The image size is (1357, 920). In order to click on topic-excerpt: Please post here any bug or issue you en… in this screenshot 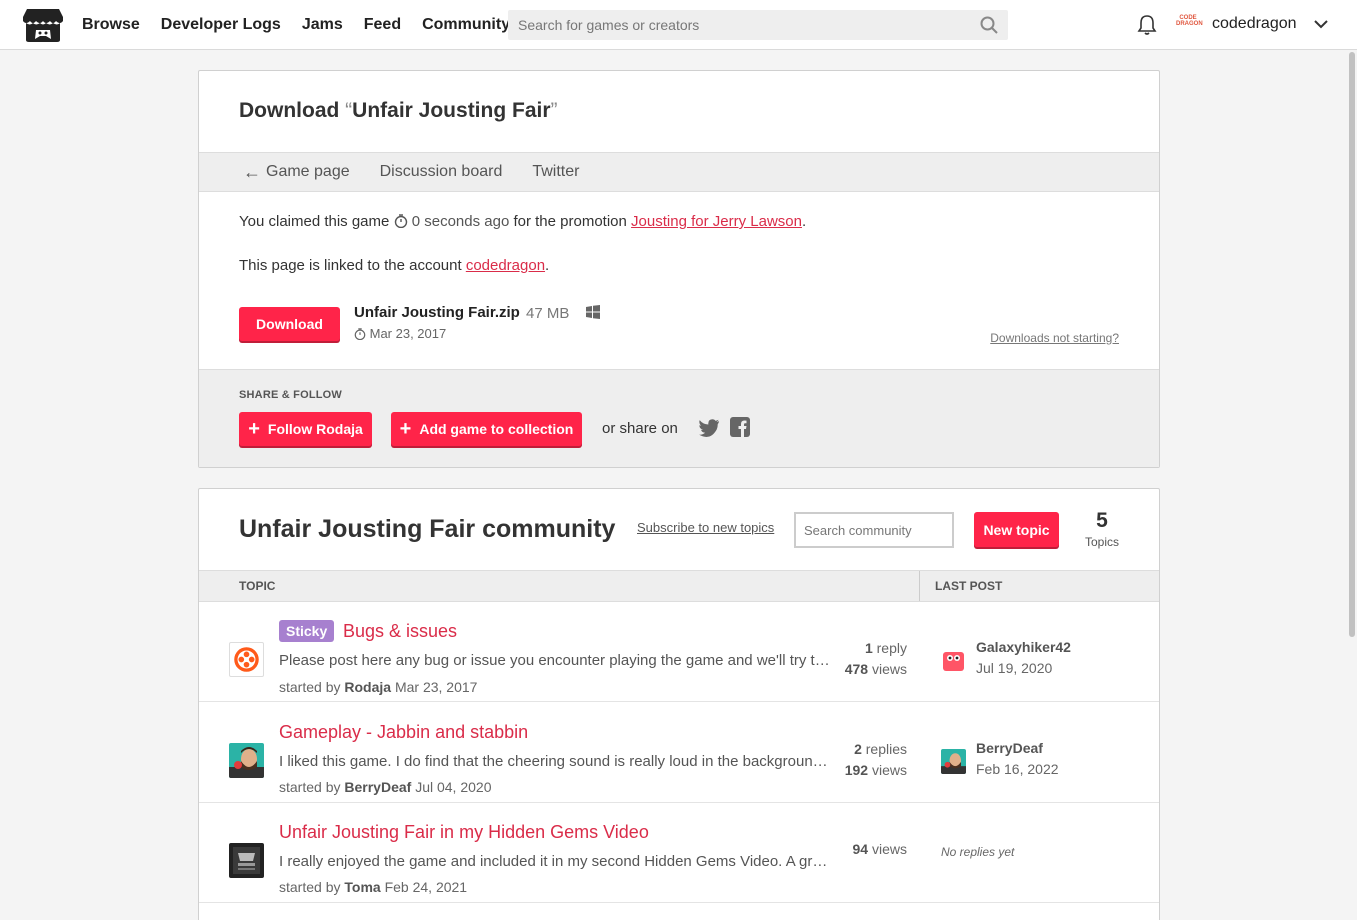, I will do `click(555, 660)`.